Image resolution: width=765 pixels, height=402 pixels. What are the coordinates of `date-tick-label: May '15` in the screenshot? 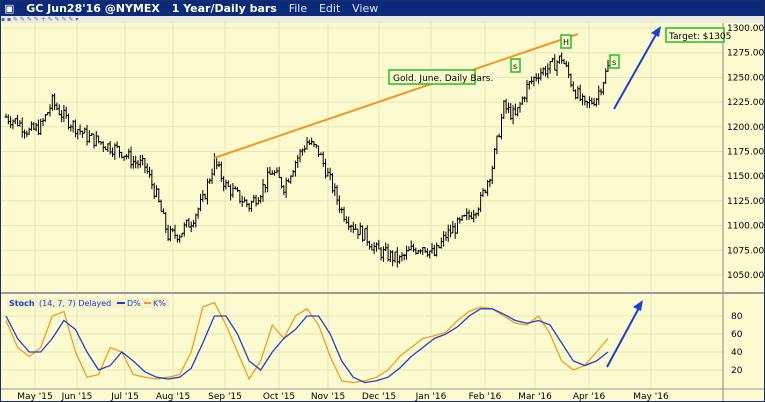 It's located at (34, 396).